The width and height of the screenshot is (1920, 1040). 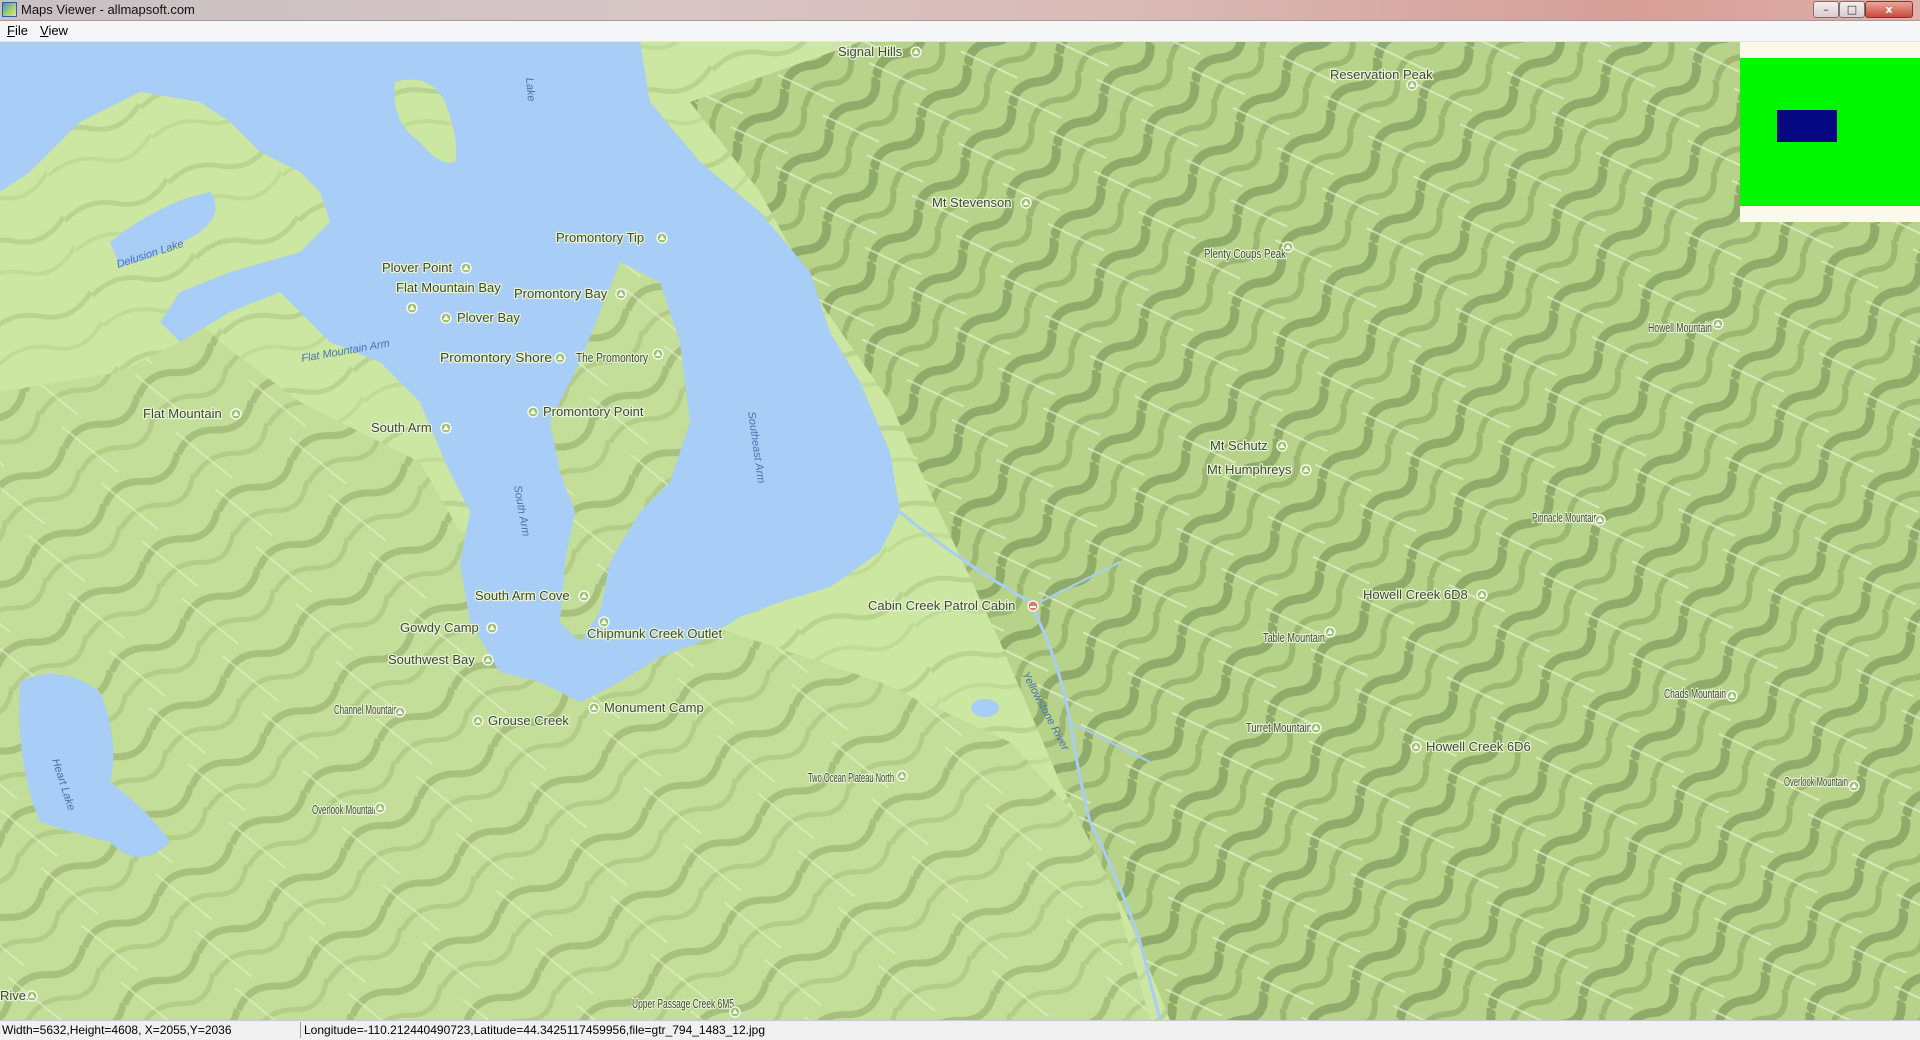 What do you see at coordinates (1294, 637) in the screenshot?
I see `svg-text: Table Mountain` at bounding box center [1294, 637].